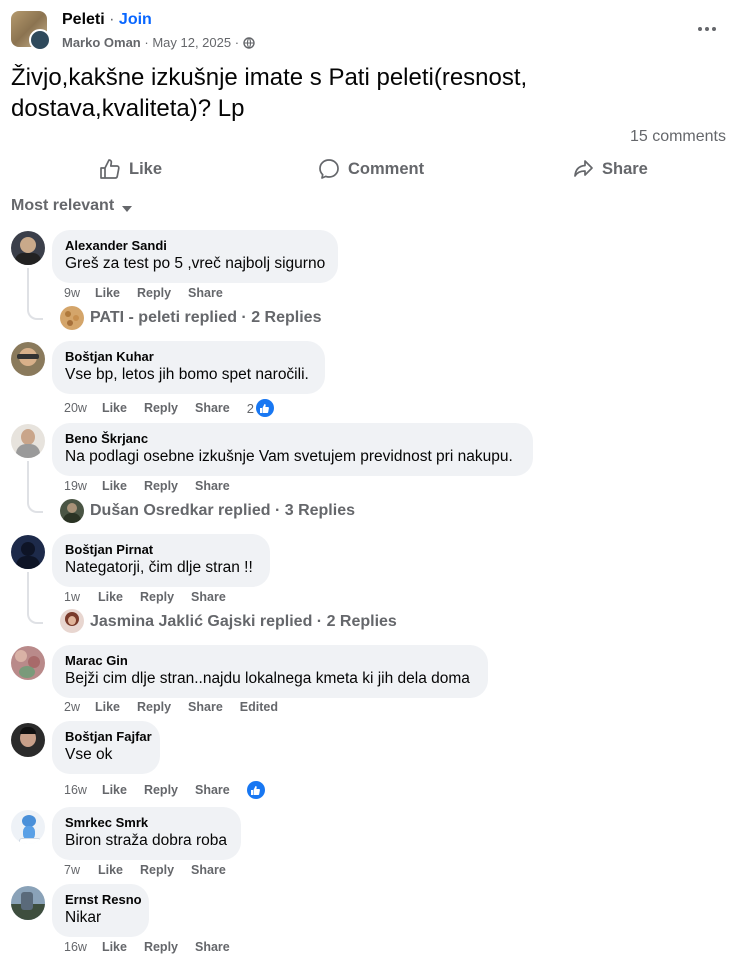  What do you see at coordinates (103, 900) in the screenshot?
I see `comment-author: Ernst Resno` at bounding box center [103, 900].